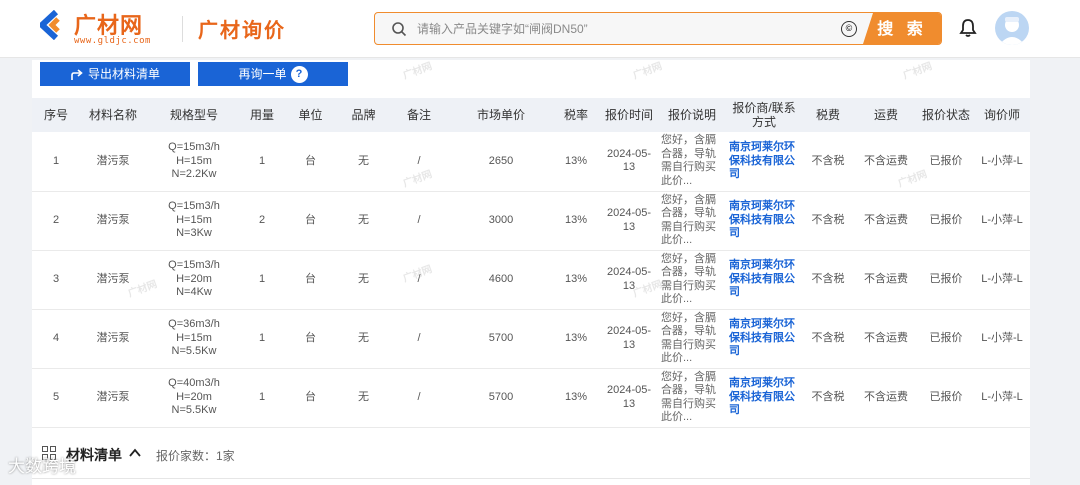 The width and height of the screenshot is (1080, 485). Describe the element at coordinates (135, 453) in the screenshot. I see `chevron-up-icon` at that location.